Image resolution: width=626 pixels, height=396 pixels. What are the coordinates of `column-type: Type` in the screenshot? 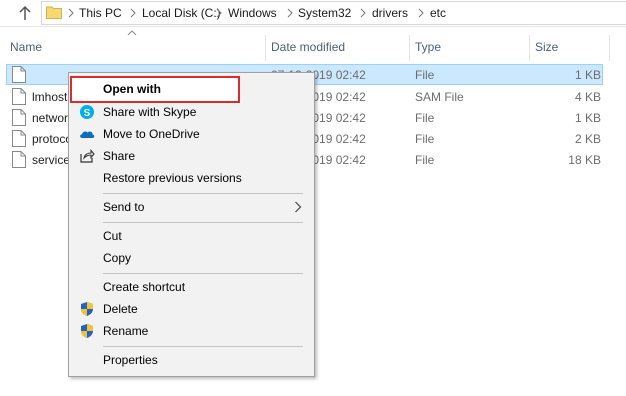 It's located at (428, 47).